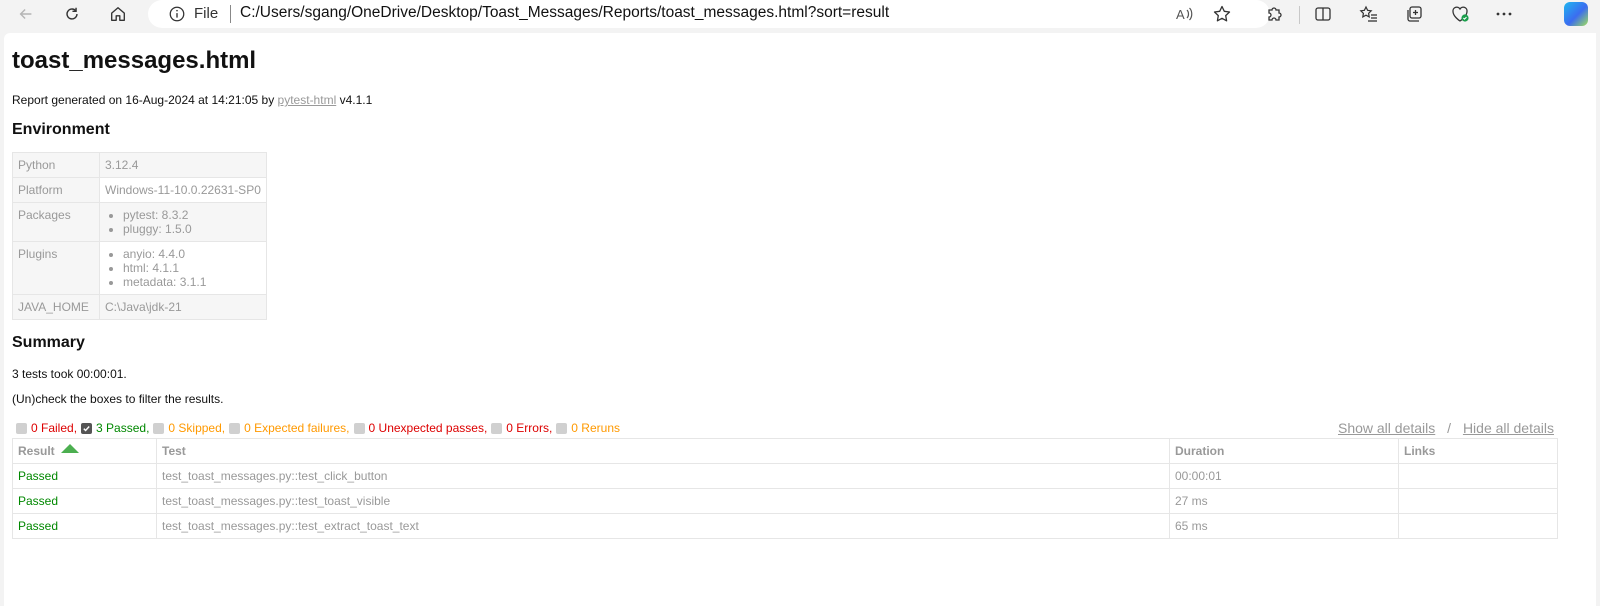 The height and width of the screenshot is (606, 1600). Describe the element at coordinates (56, 190) in the screenshot. I see `env-key: Platform` at that location.